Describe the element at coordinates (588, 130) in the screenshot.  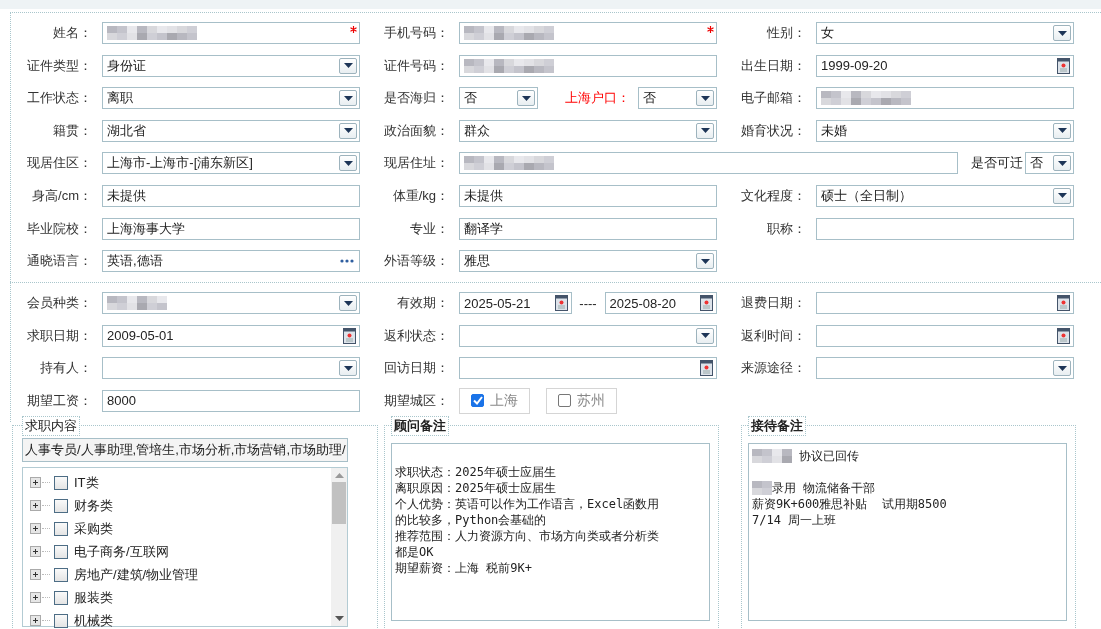
I see `dropdown-field: 群众` at that location.